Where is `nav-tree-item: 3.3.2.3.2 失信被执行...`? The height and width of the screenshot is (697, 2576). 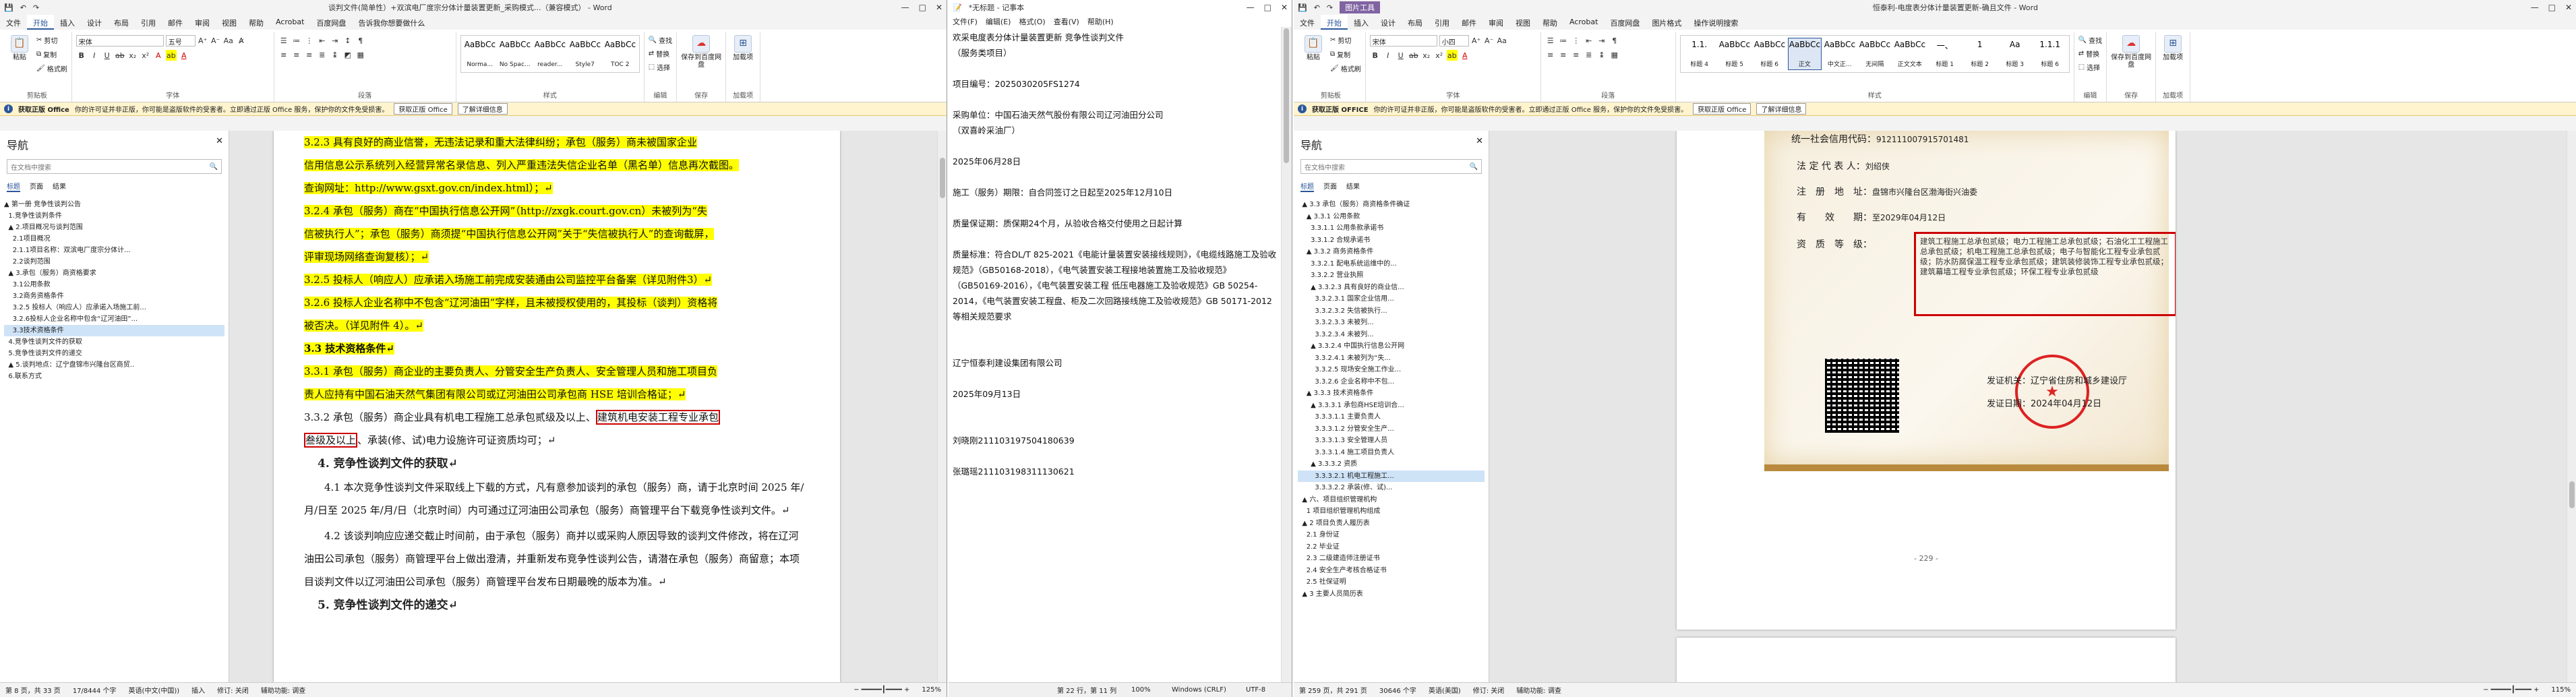 nav-tree-item: 3.3.2.3.2 失信被执行... is located at coordinates (1392, 311).